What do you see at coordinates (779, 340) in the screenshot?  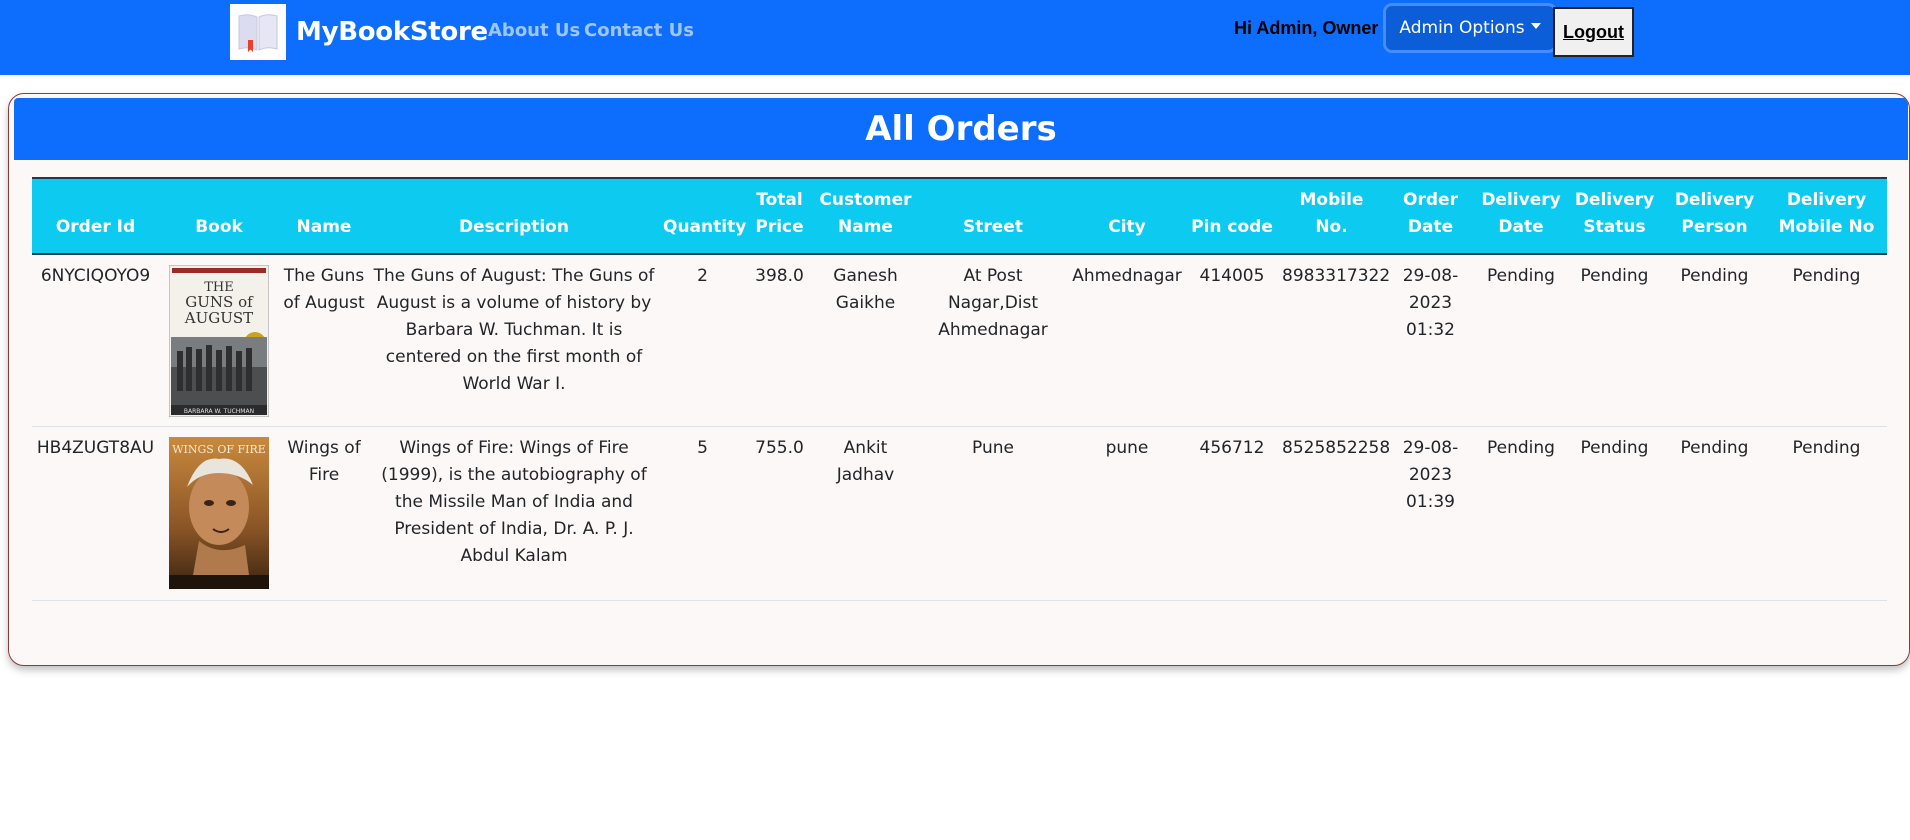 I see `cell-total-price: 398.0` at bounding box center [779, 340].